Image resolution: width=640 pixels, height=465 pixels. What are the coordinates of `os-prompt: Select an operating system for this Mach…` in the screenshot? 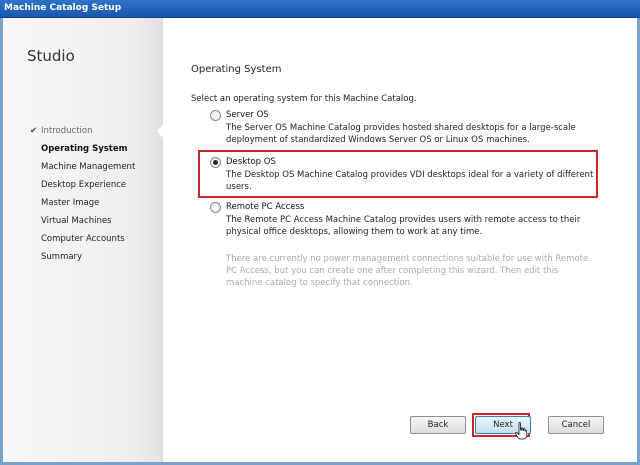 It's located at (304, 99).